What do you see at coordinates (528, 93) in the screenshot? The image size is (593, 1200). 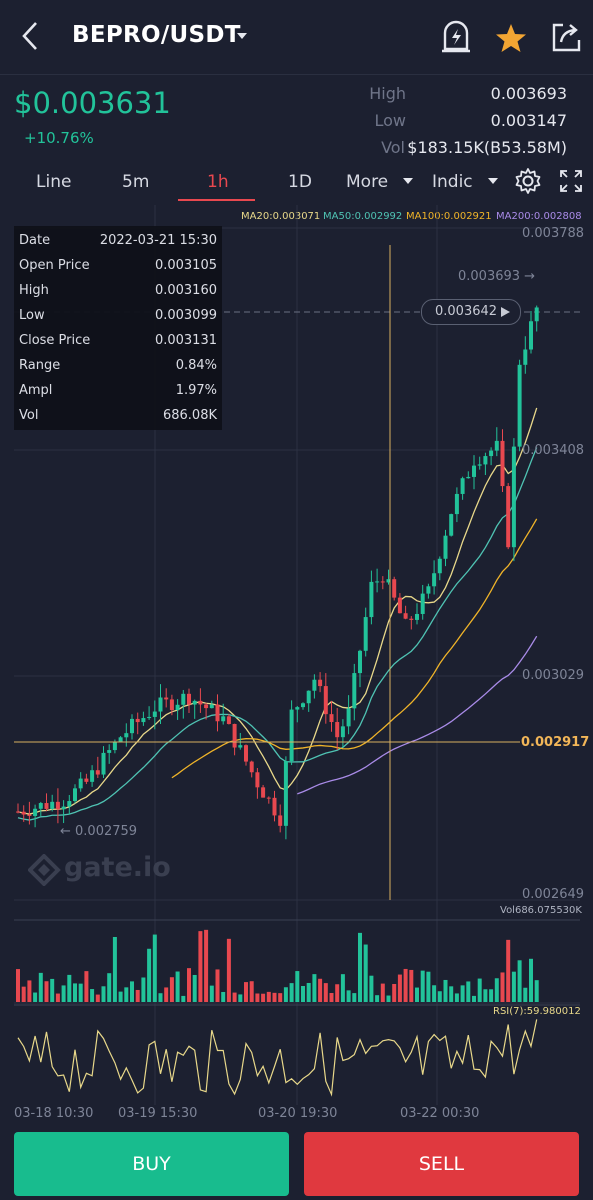 I see `high-value: 0.003693` at bounding box center [528, 93].